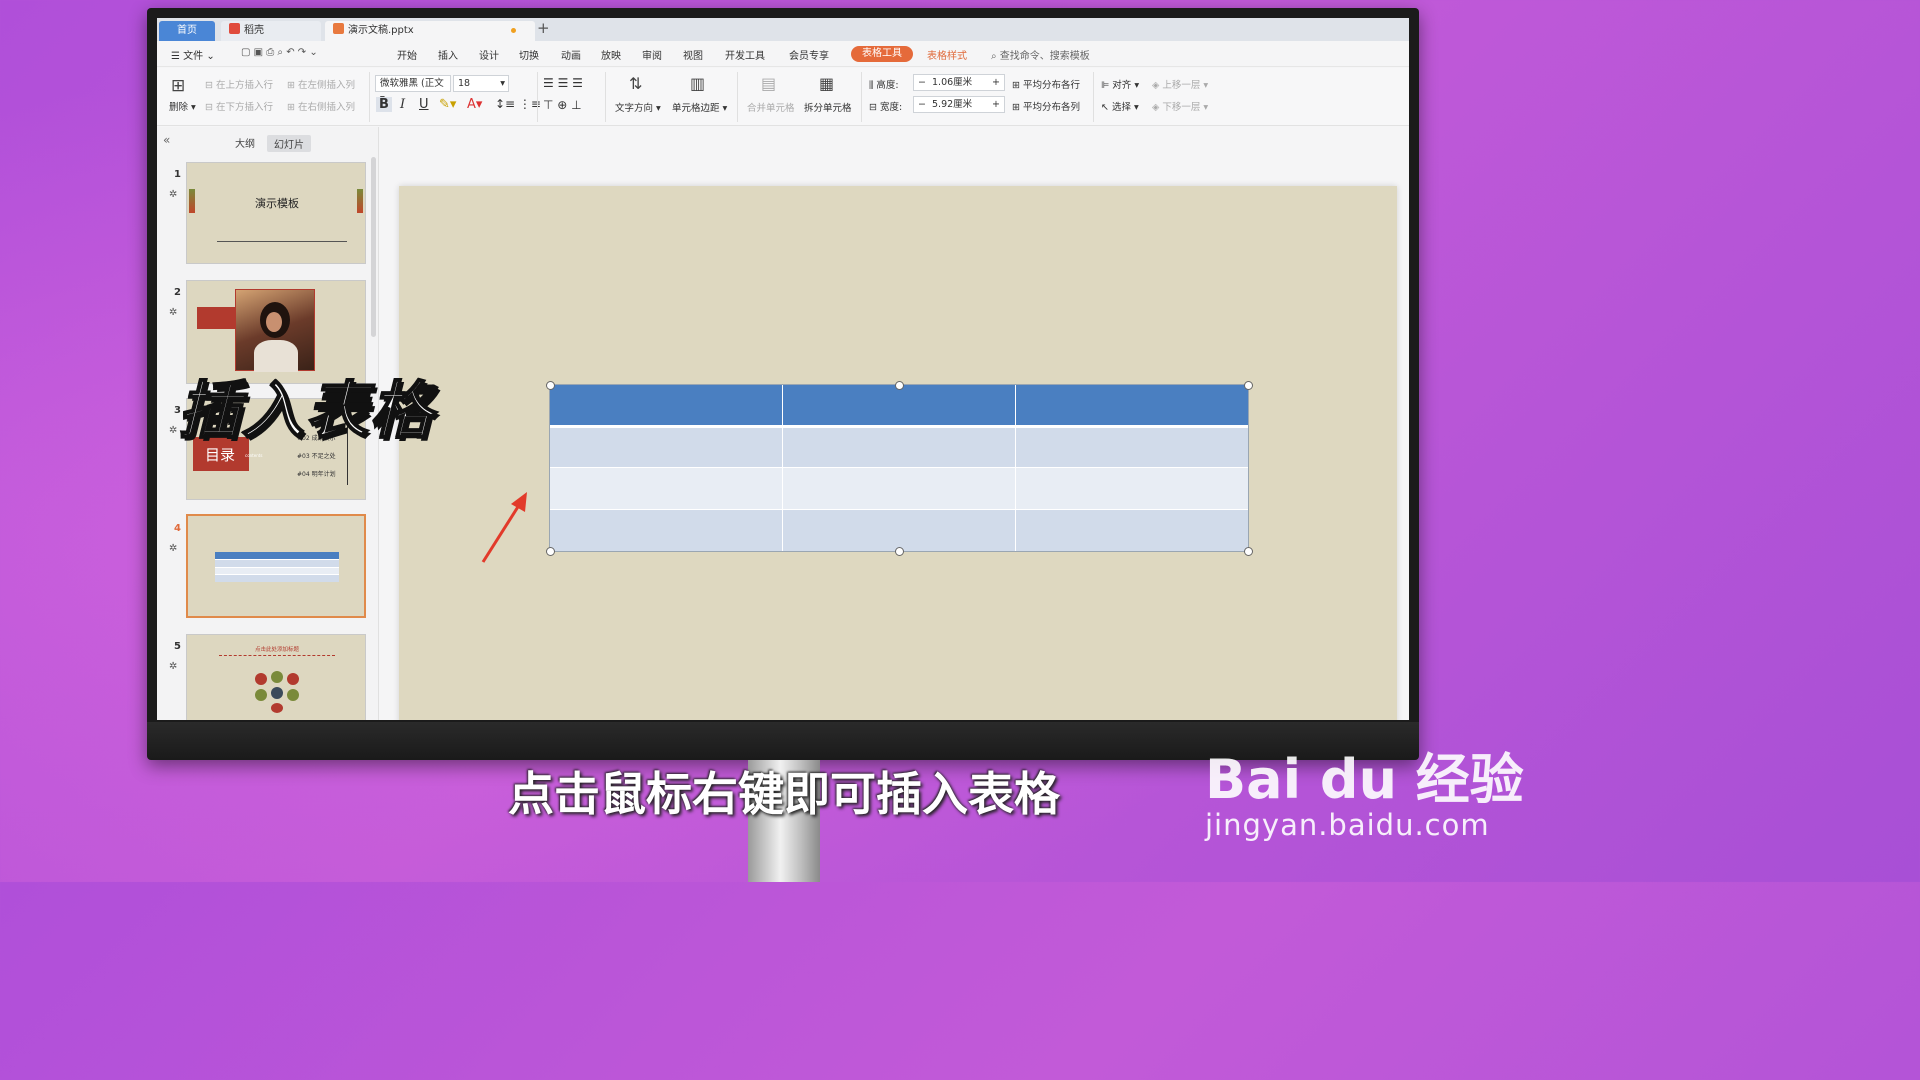  I want to click on menu-file-label: 文件, so click(193, 56).